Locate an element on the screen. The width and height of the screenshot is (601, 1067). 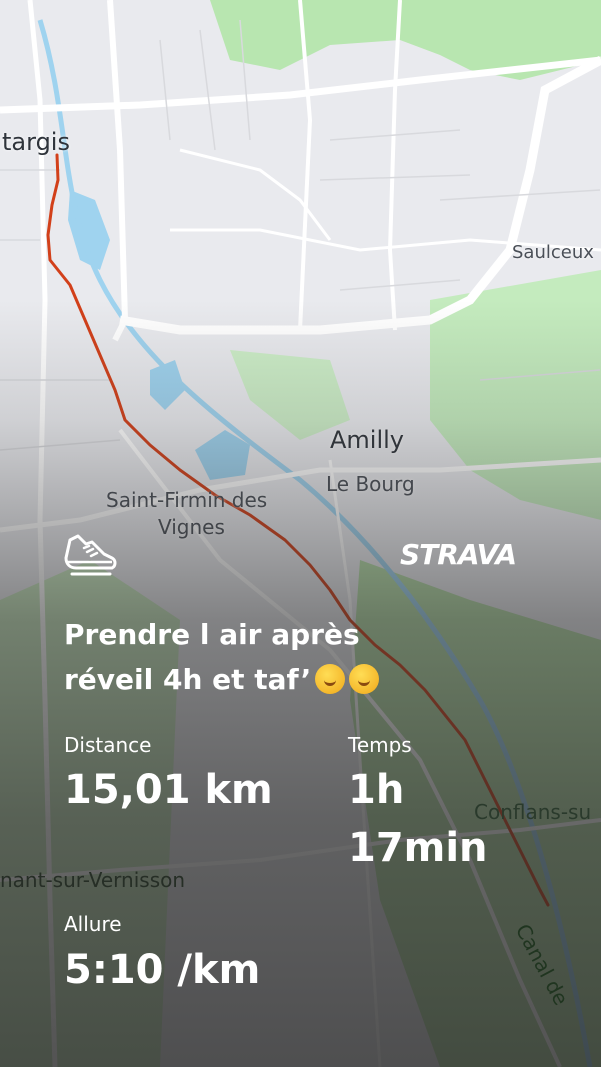
map-label-saint-firmin-line2: Vignes is located at coordinates (191, 527).